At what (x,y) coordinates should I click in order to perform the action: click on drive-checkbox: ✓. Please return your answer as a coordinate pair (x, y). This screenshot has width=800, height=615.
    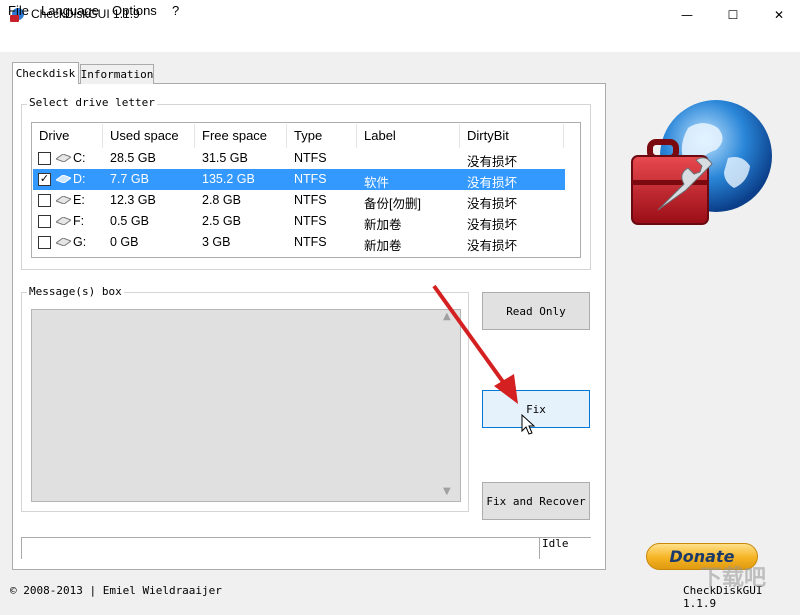
    Looking at the image, I should click on (44, 179).